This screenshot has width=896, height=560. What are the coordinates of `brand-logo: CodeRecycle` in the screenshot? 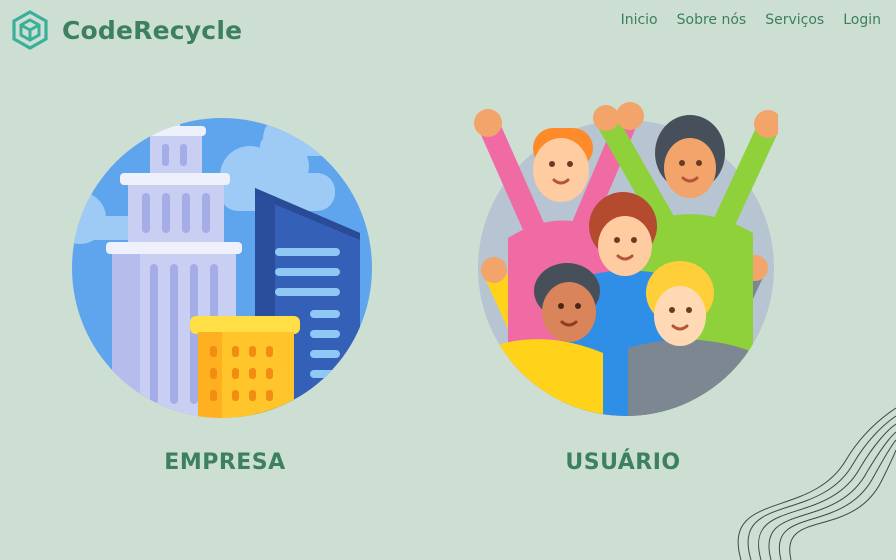 It's located at (126, 30).